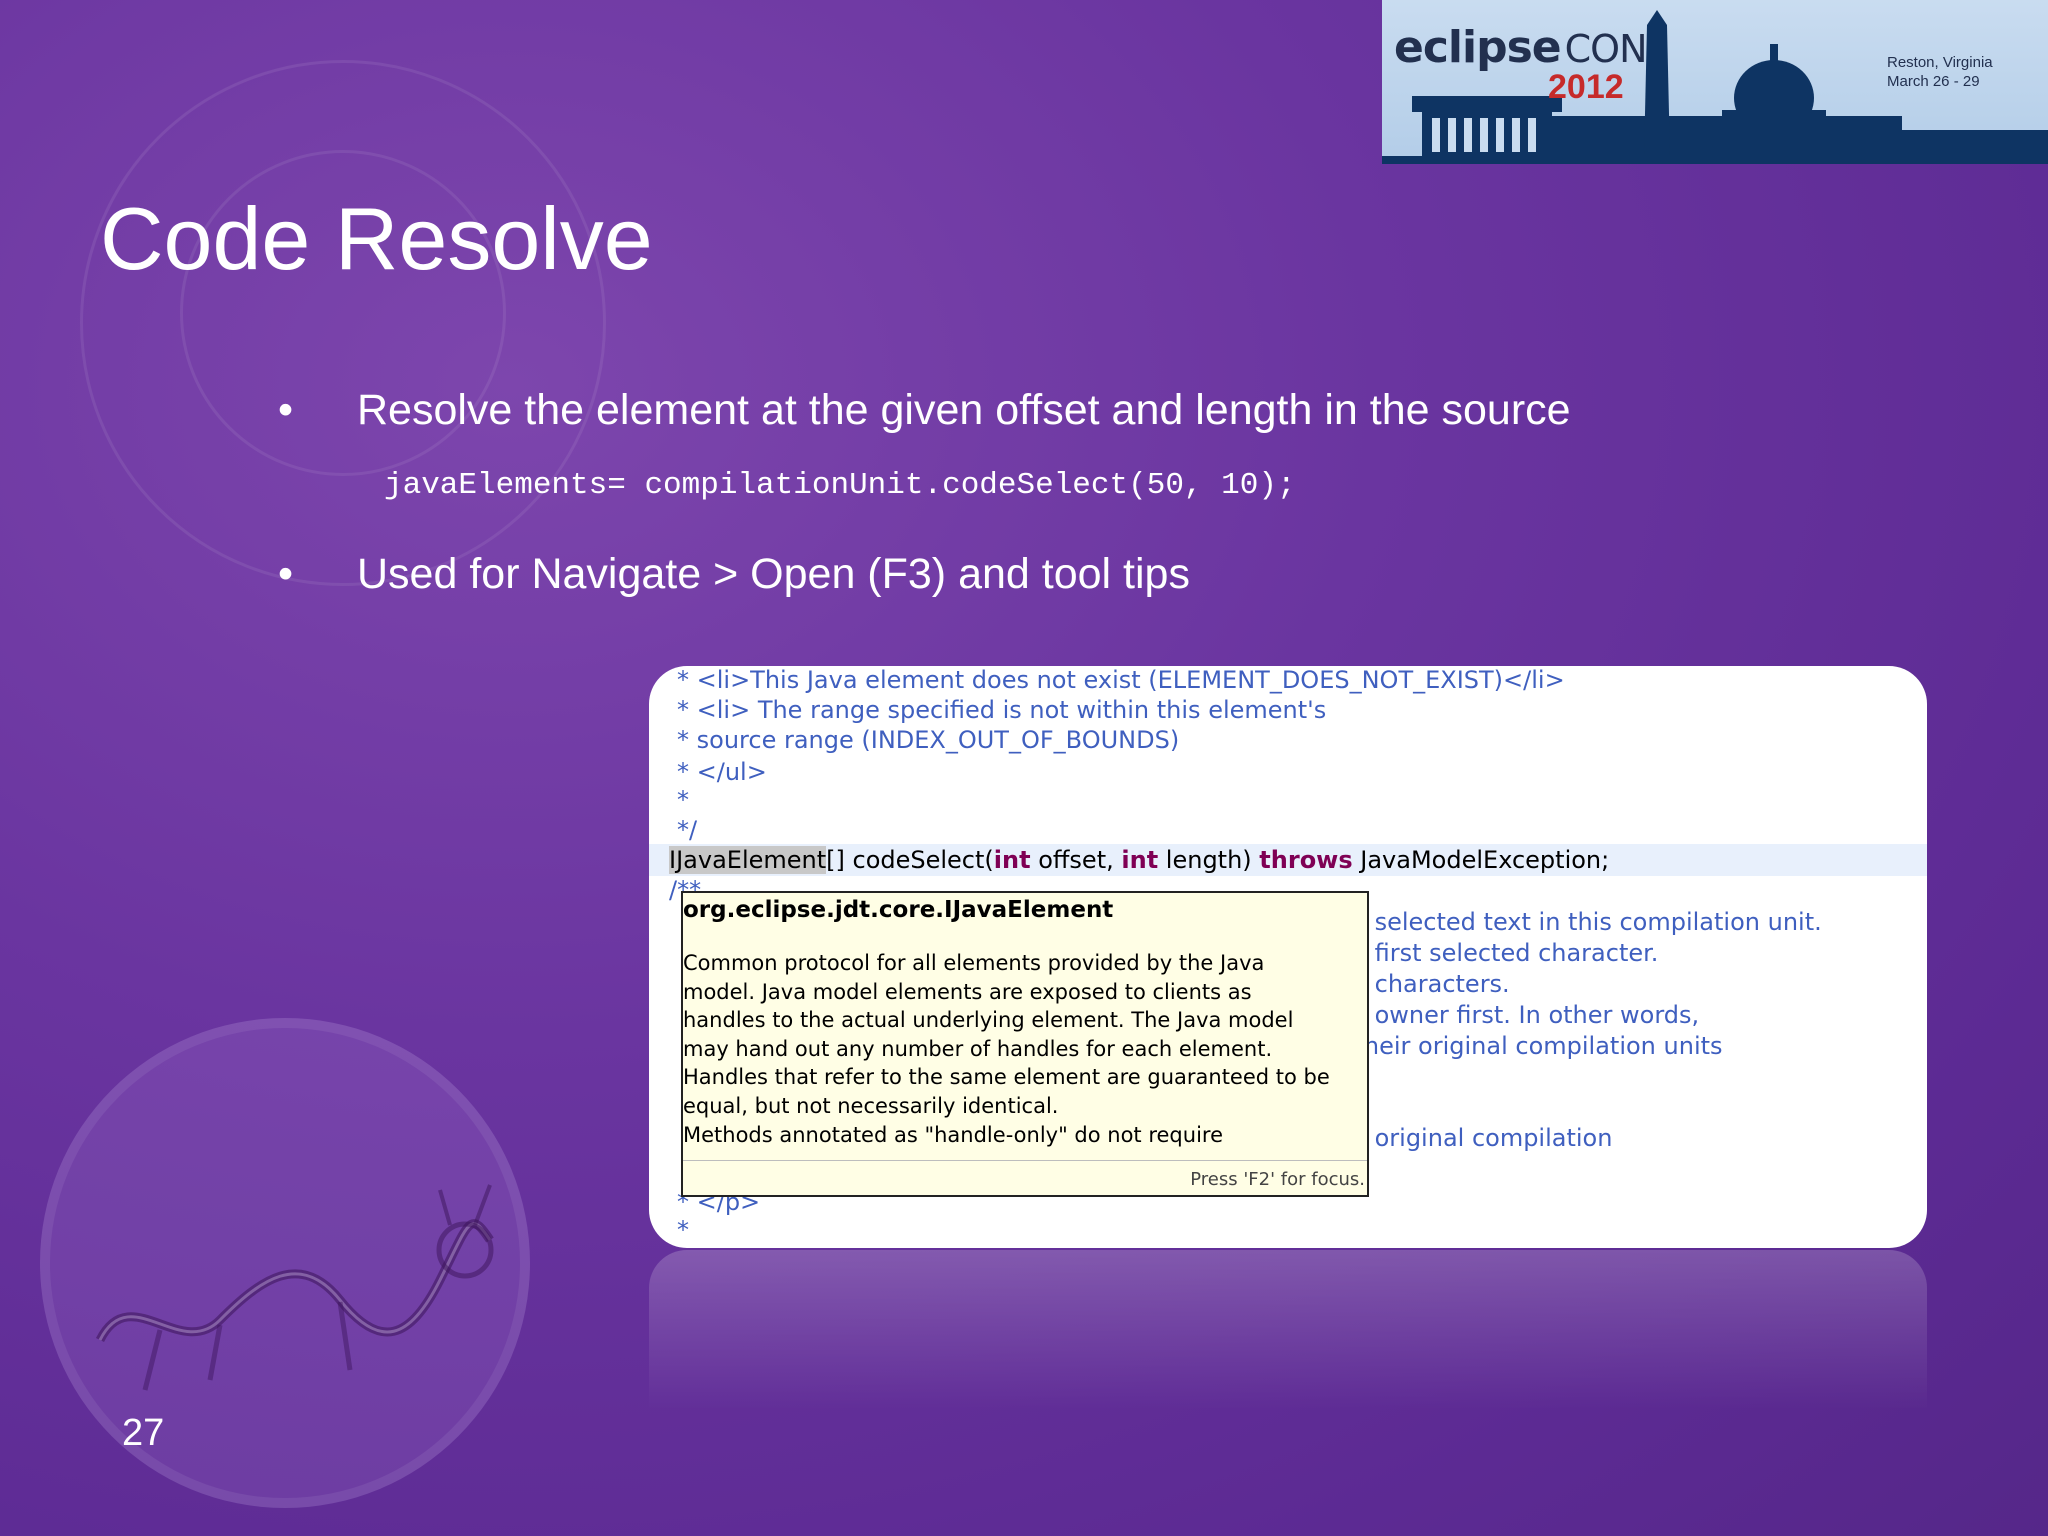  Describe the element at coordinates (1277, 1179) in the screenshot. I see `focus-hint: Press 'F2' for focus.` at that location.